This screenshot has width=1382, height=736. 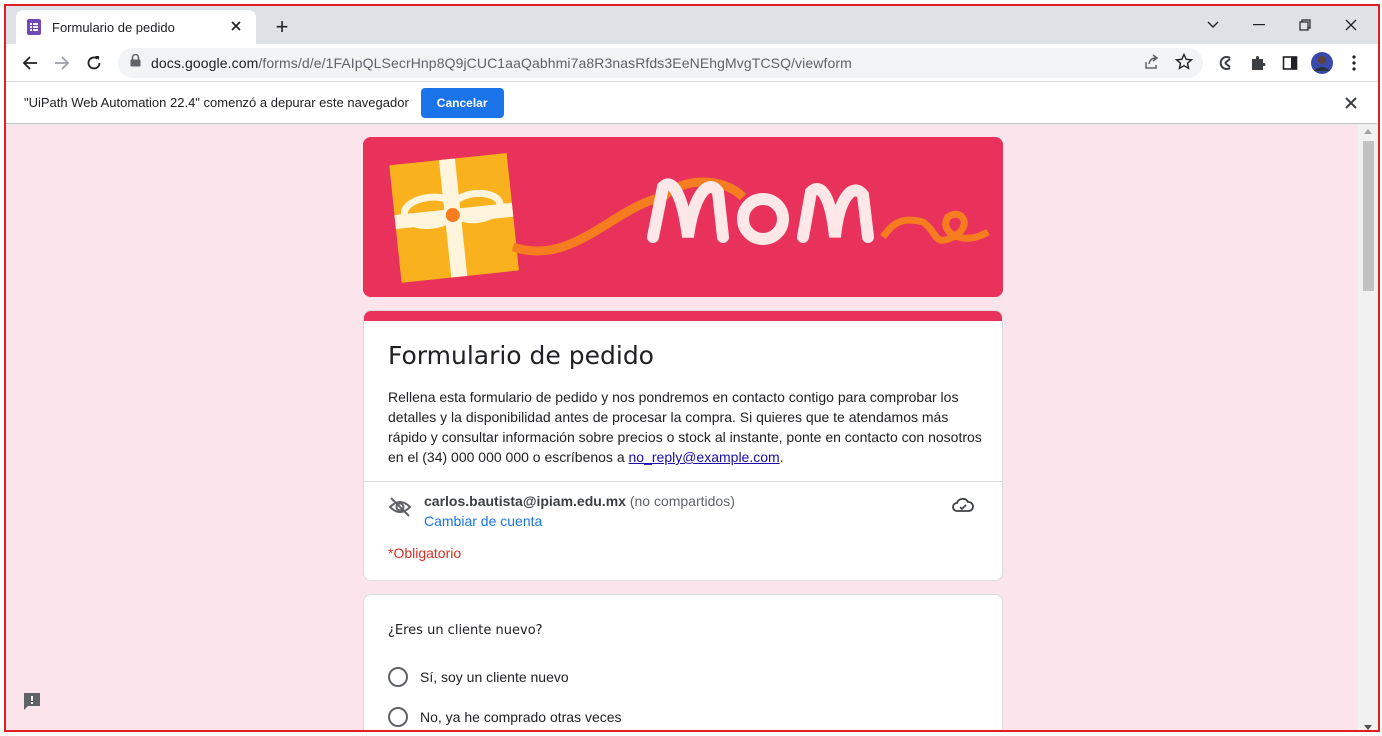 I want to click on required-note: *Obligatorio, so click(x=425, y=553).